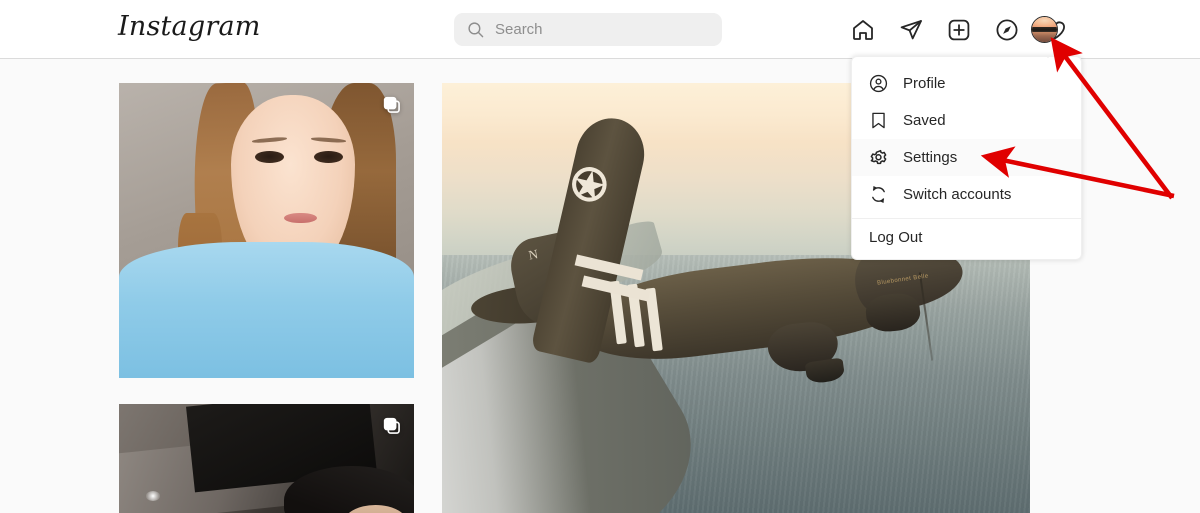 The height and width of the screenshot is (513, 1200). Describe the element at coordinates (966, 83) in the screenshot. I see `menu-item-profile: Profile` at that location.